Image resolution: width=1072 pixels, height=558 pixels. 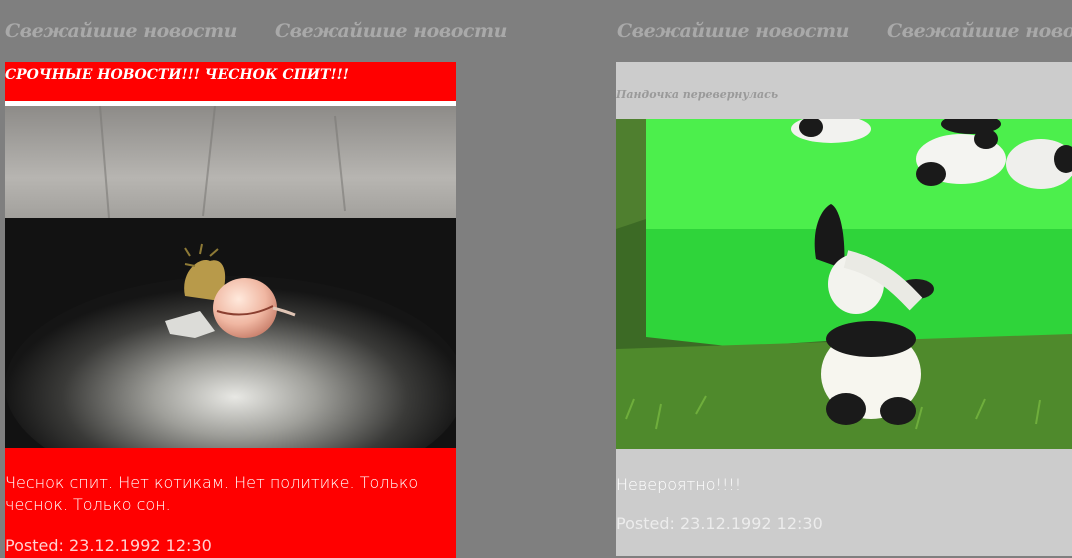 What do you see at coordinates (177, 75) in the screenshot?
I see `news-card-title: СРОЧНЫЕ НОВОСТИ!!! ЧЕСНОК СПИТ!!!` at bounding box center [177, 75].